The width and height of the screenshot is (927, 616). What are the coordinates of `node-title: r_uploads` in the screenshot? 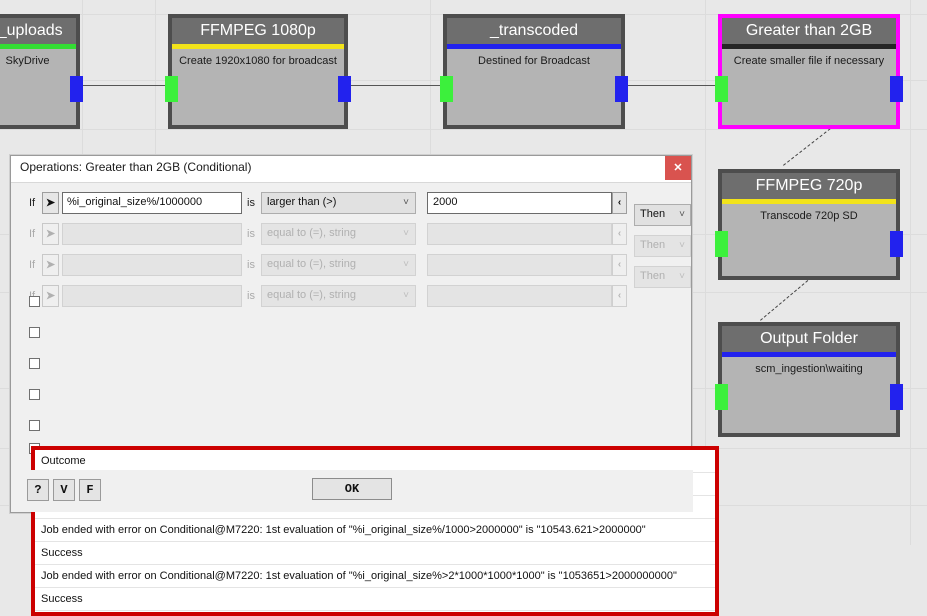 It's located at (38, 31).